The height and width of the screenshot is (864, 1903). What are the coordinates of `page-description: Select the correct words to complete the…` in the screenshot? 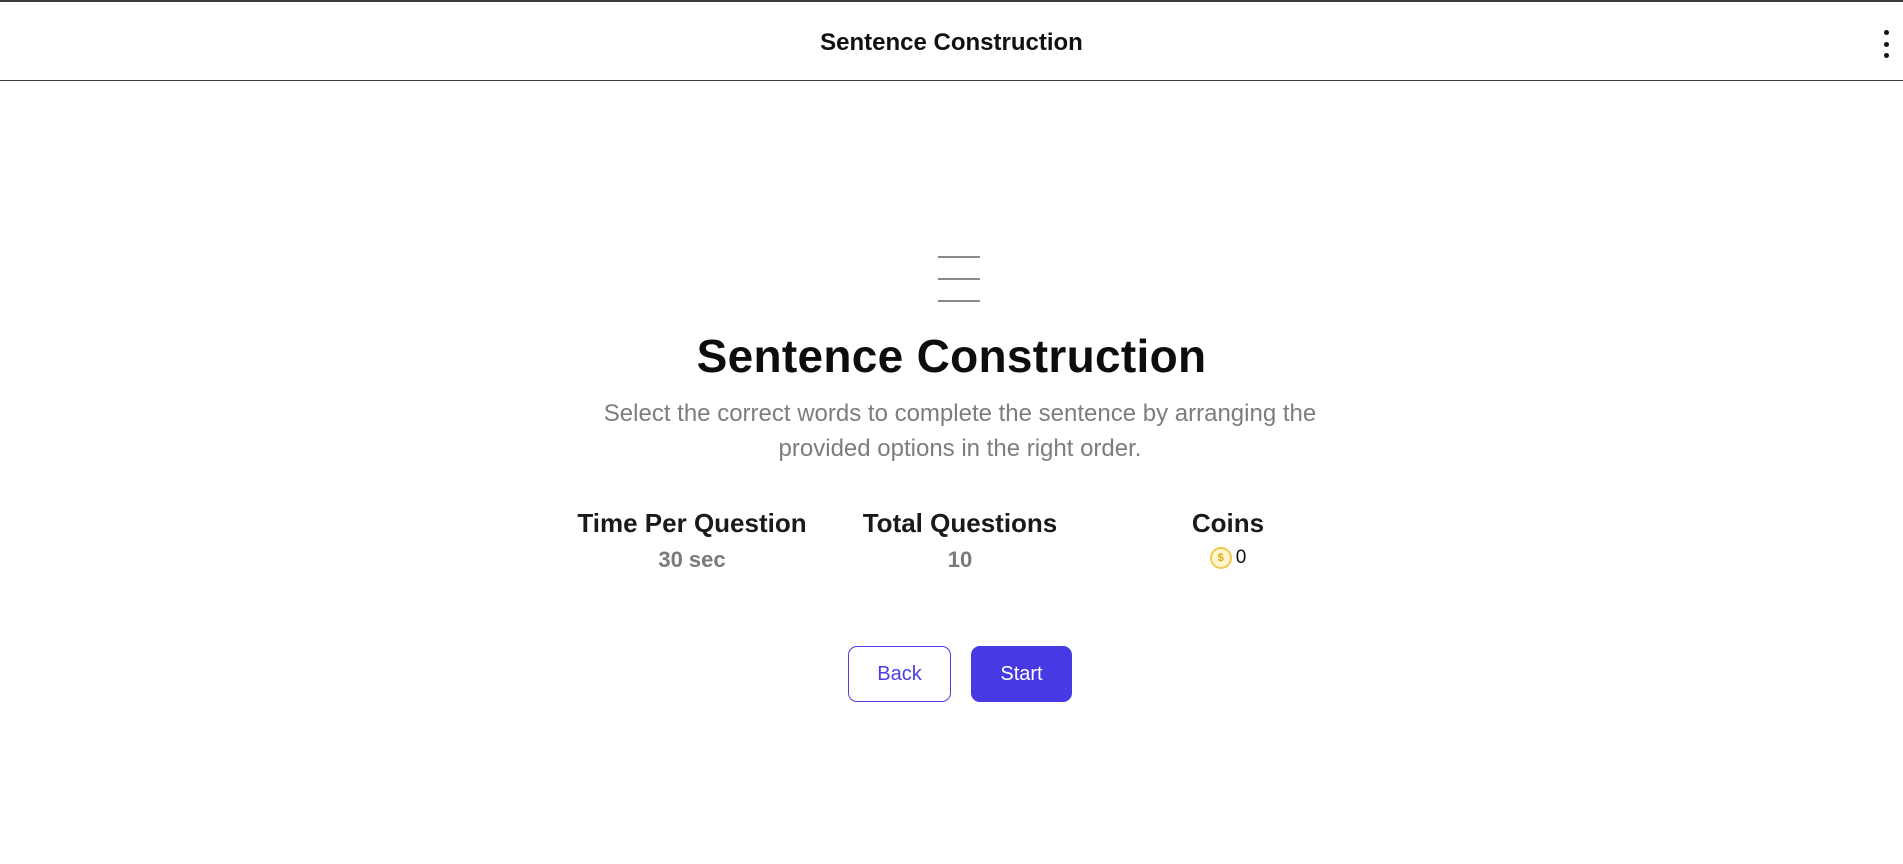 It's located at (960, 431).